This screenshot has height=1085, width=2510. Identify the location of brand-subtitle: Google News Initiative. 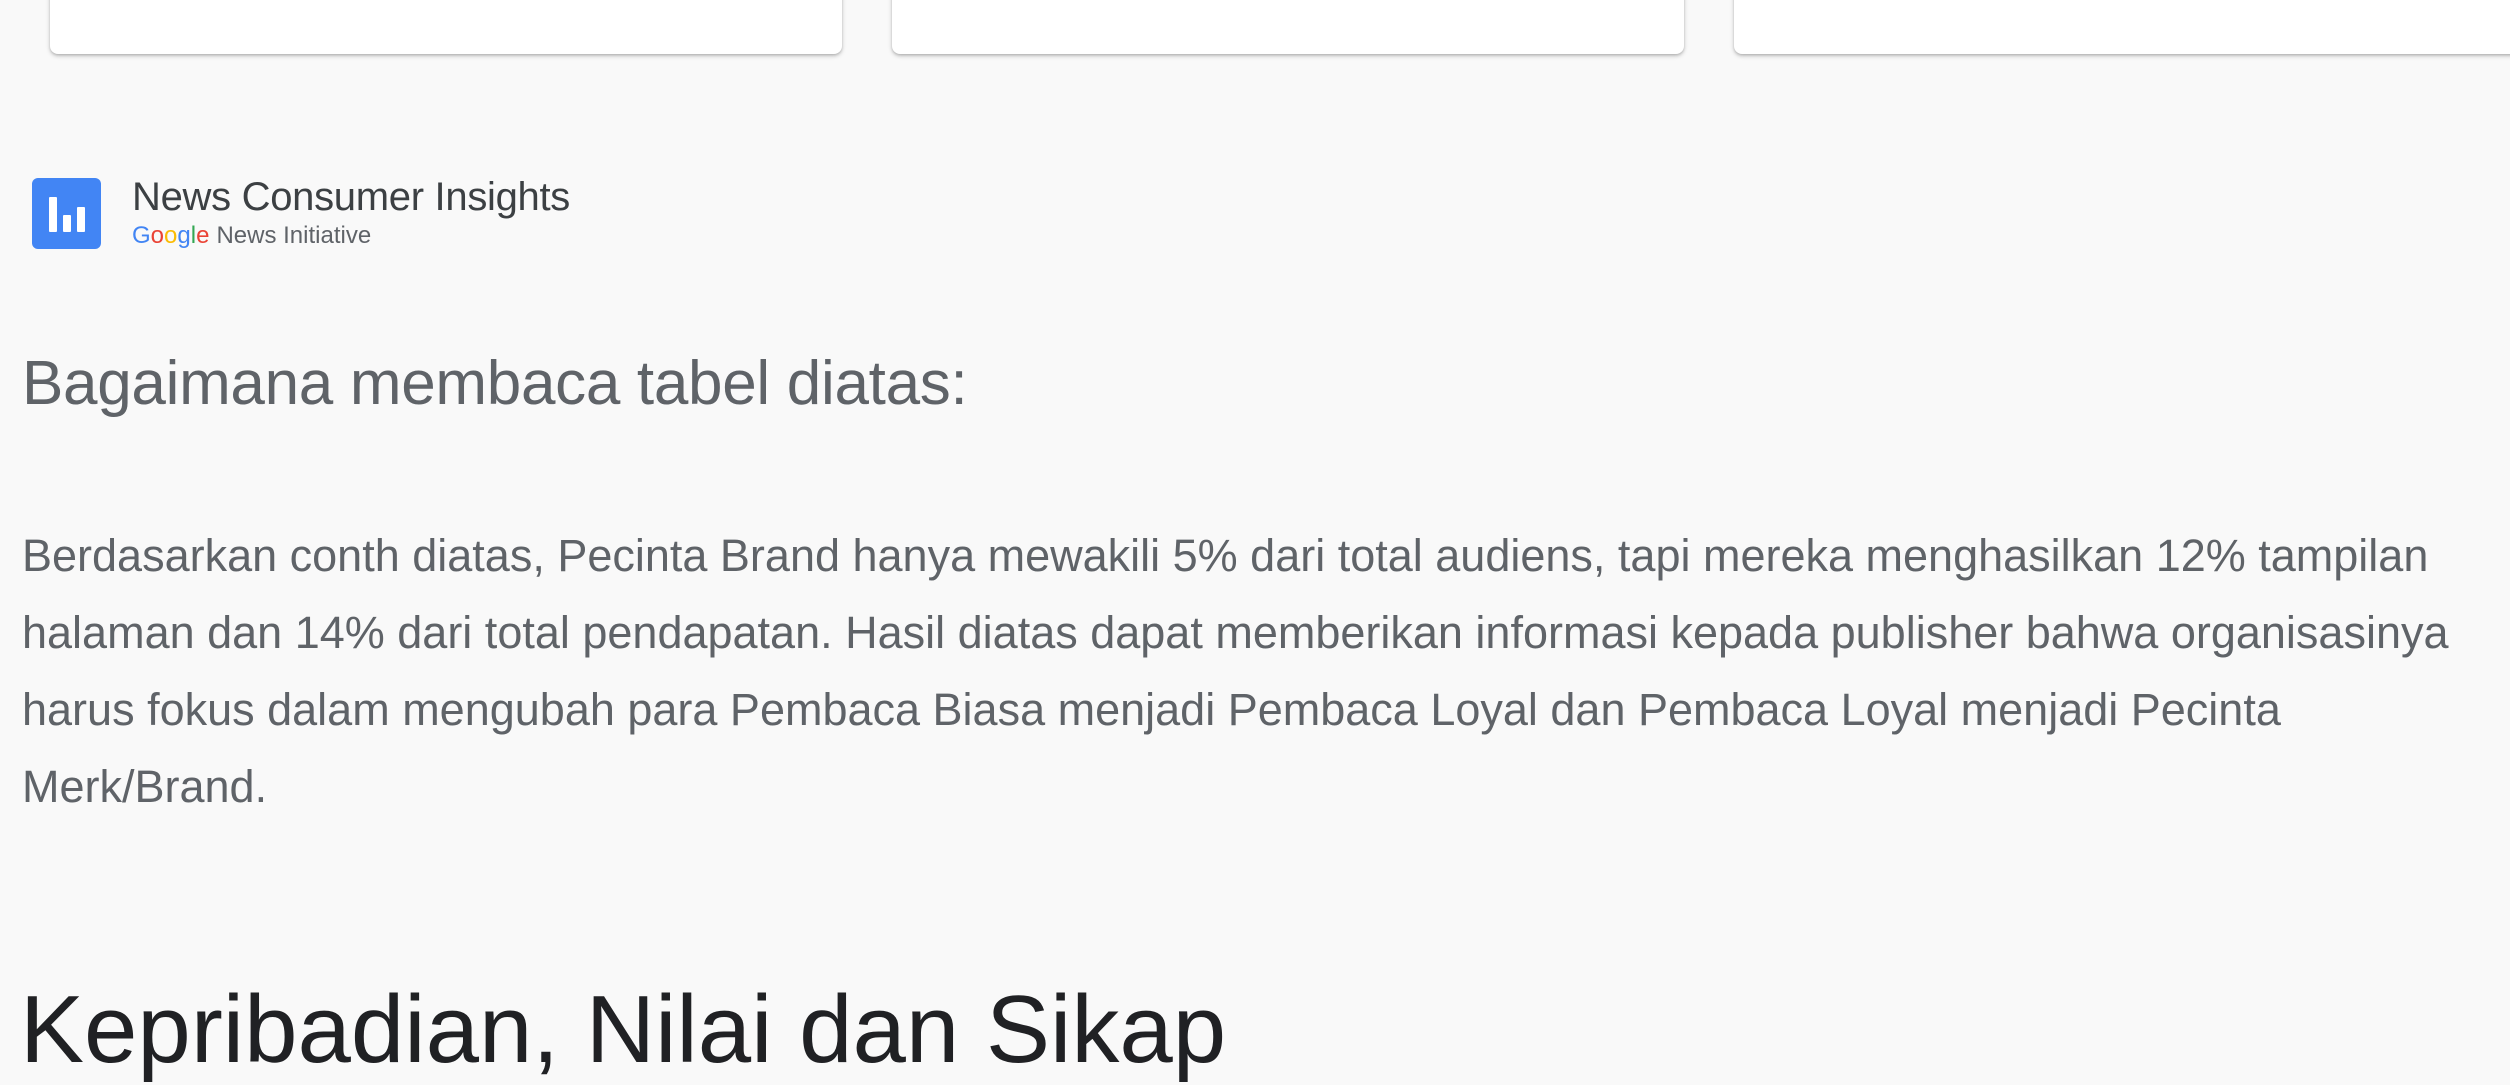
(351, 236).